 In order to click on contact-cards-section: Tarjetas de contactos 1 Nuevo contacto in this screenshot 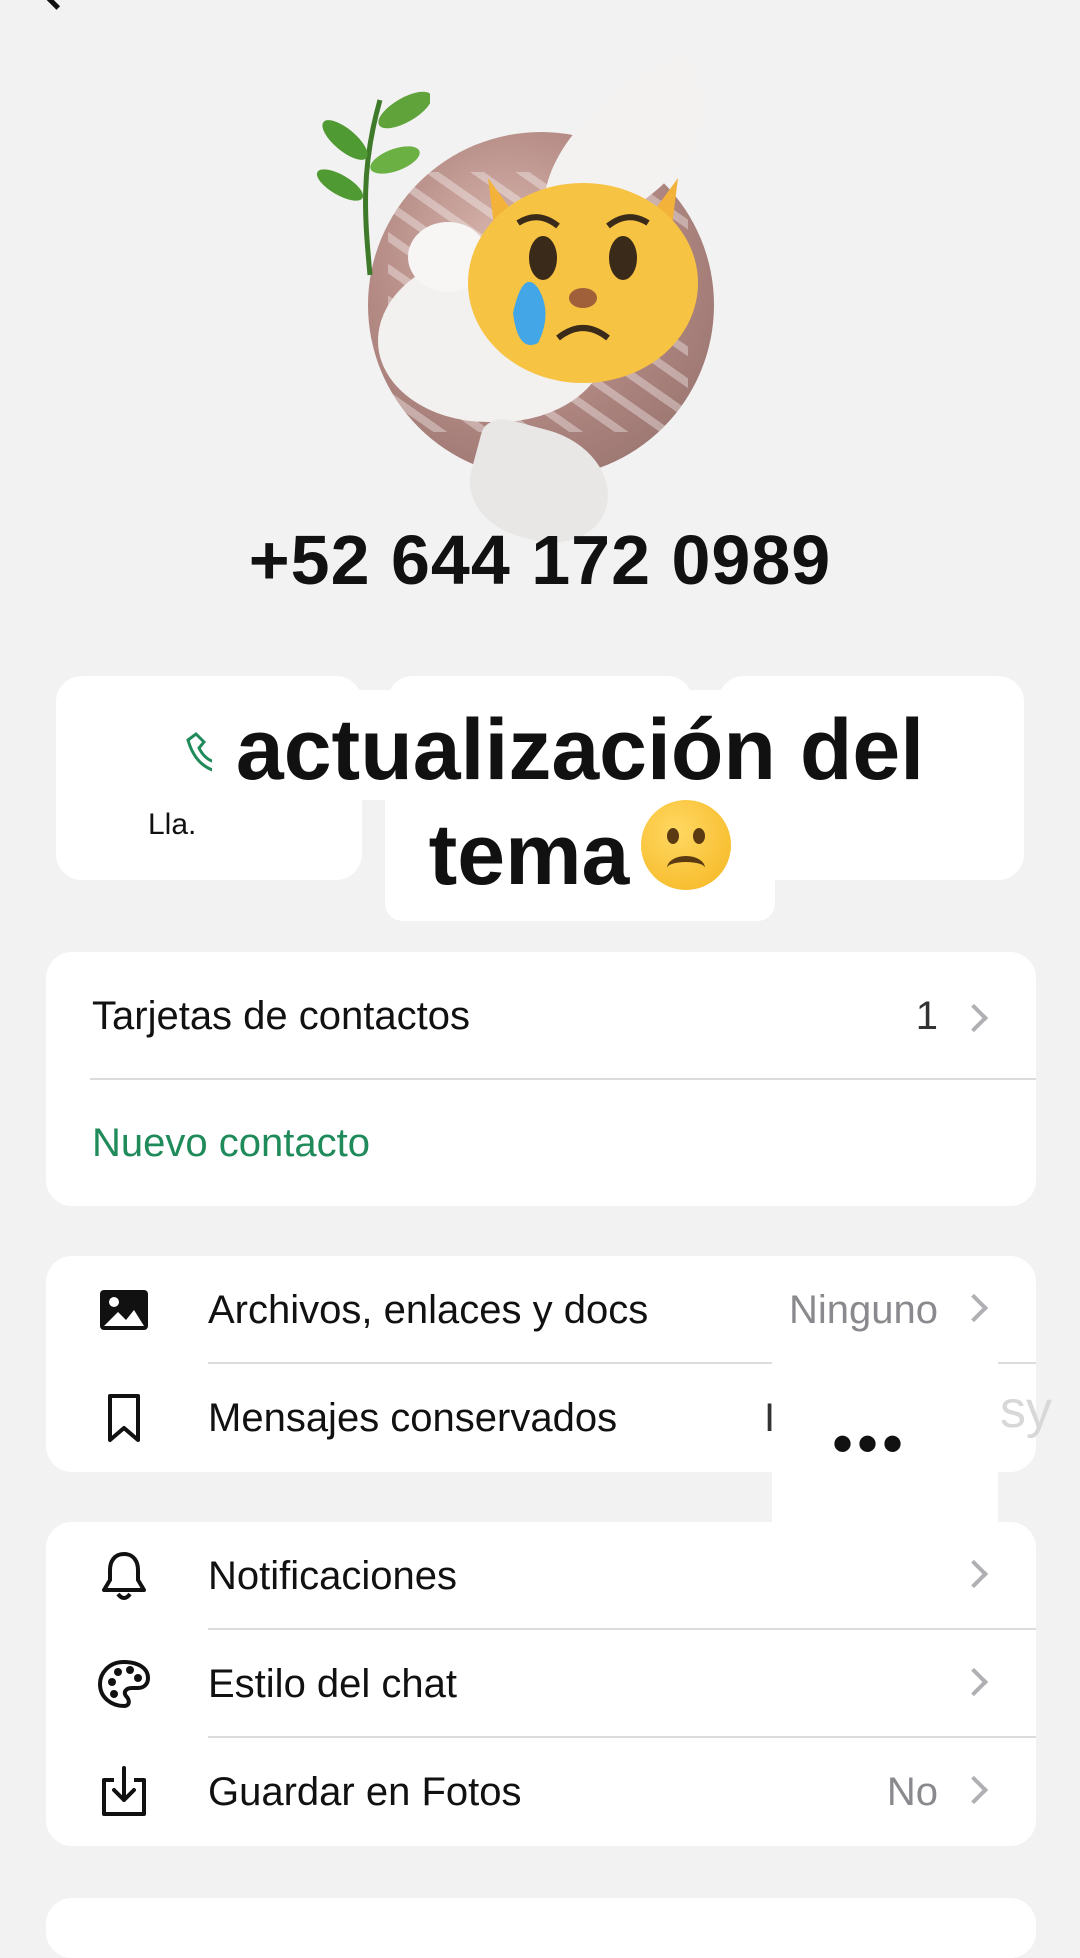, I will do `click(541, 1079)`.